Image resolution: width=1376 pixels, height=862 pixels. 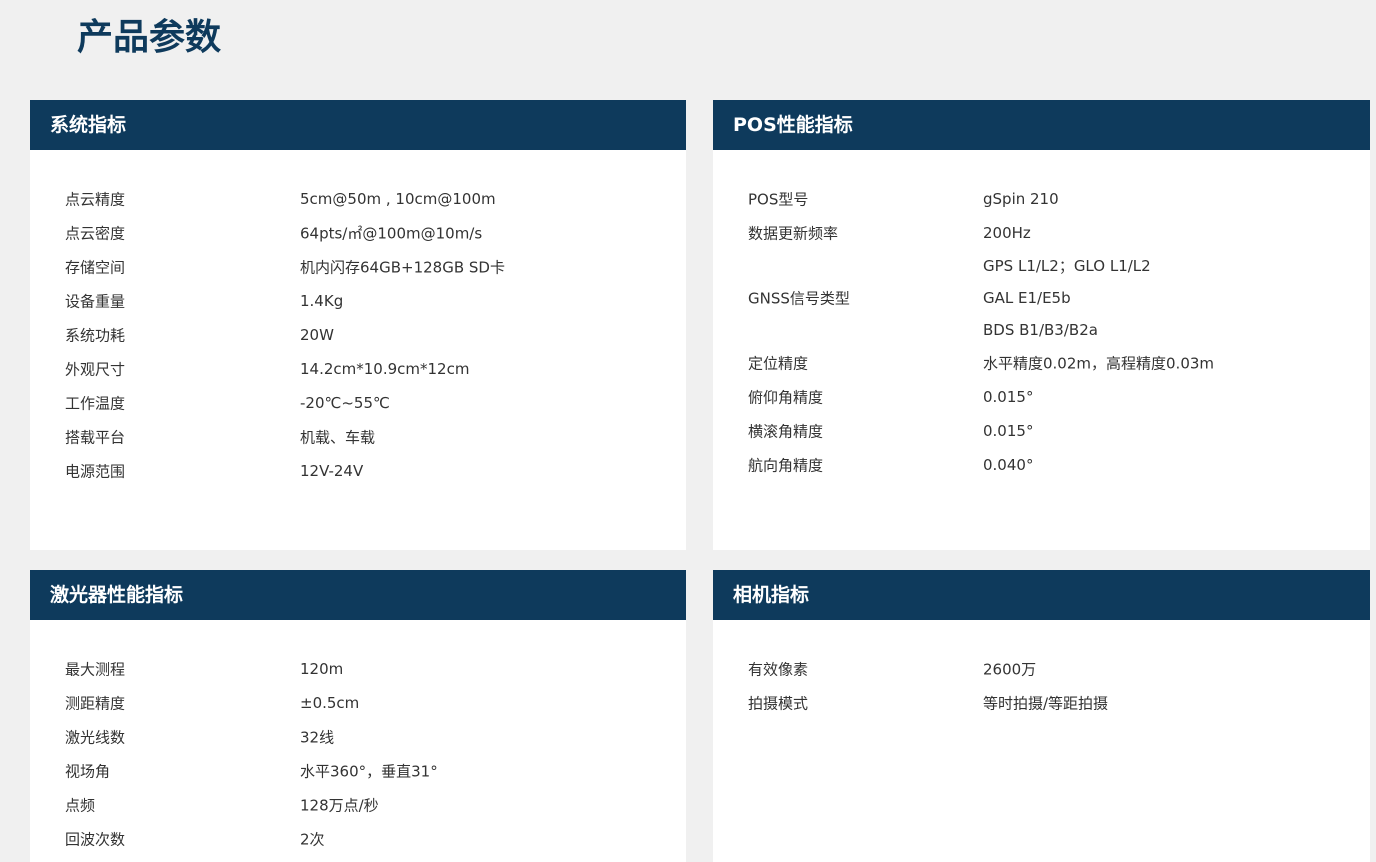 What do you see at coordinates (1010, 669) in the screenshot?
I see `spec-value: 2600万` at bounding box center [1010, 669].